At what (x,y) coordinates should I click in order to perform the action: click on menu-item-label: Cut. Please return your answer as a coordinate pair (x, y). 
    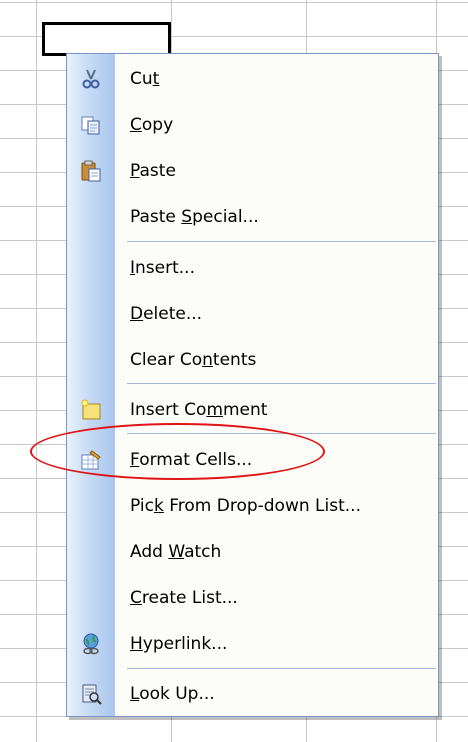
    Looking at the image, I should click on (145, 79).